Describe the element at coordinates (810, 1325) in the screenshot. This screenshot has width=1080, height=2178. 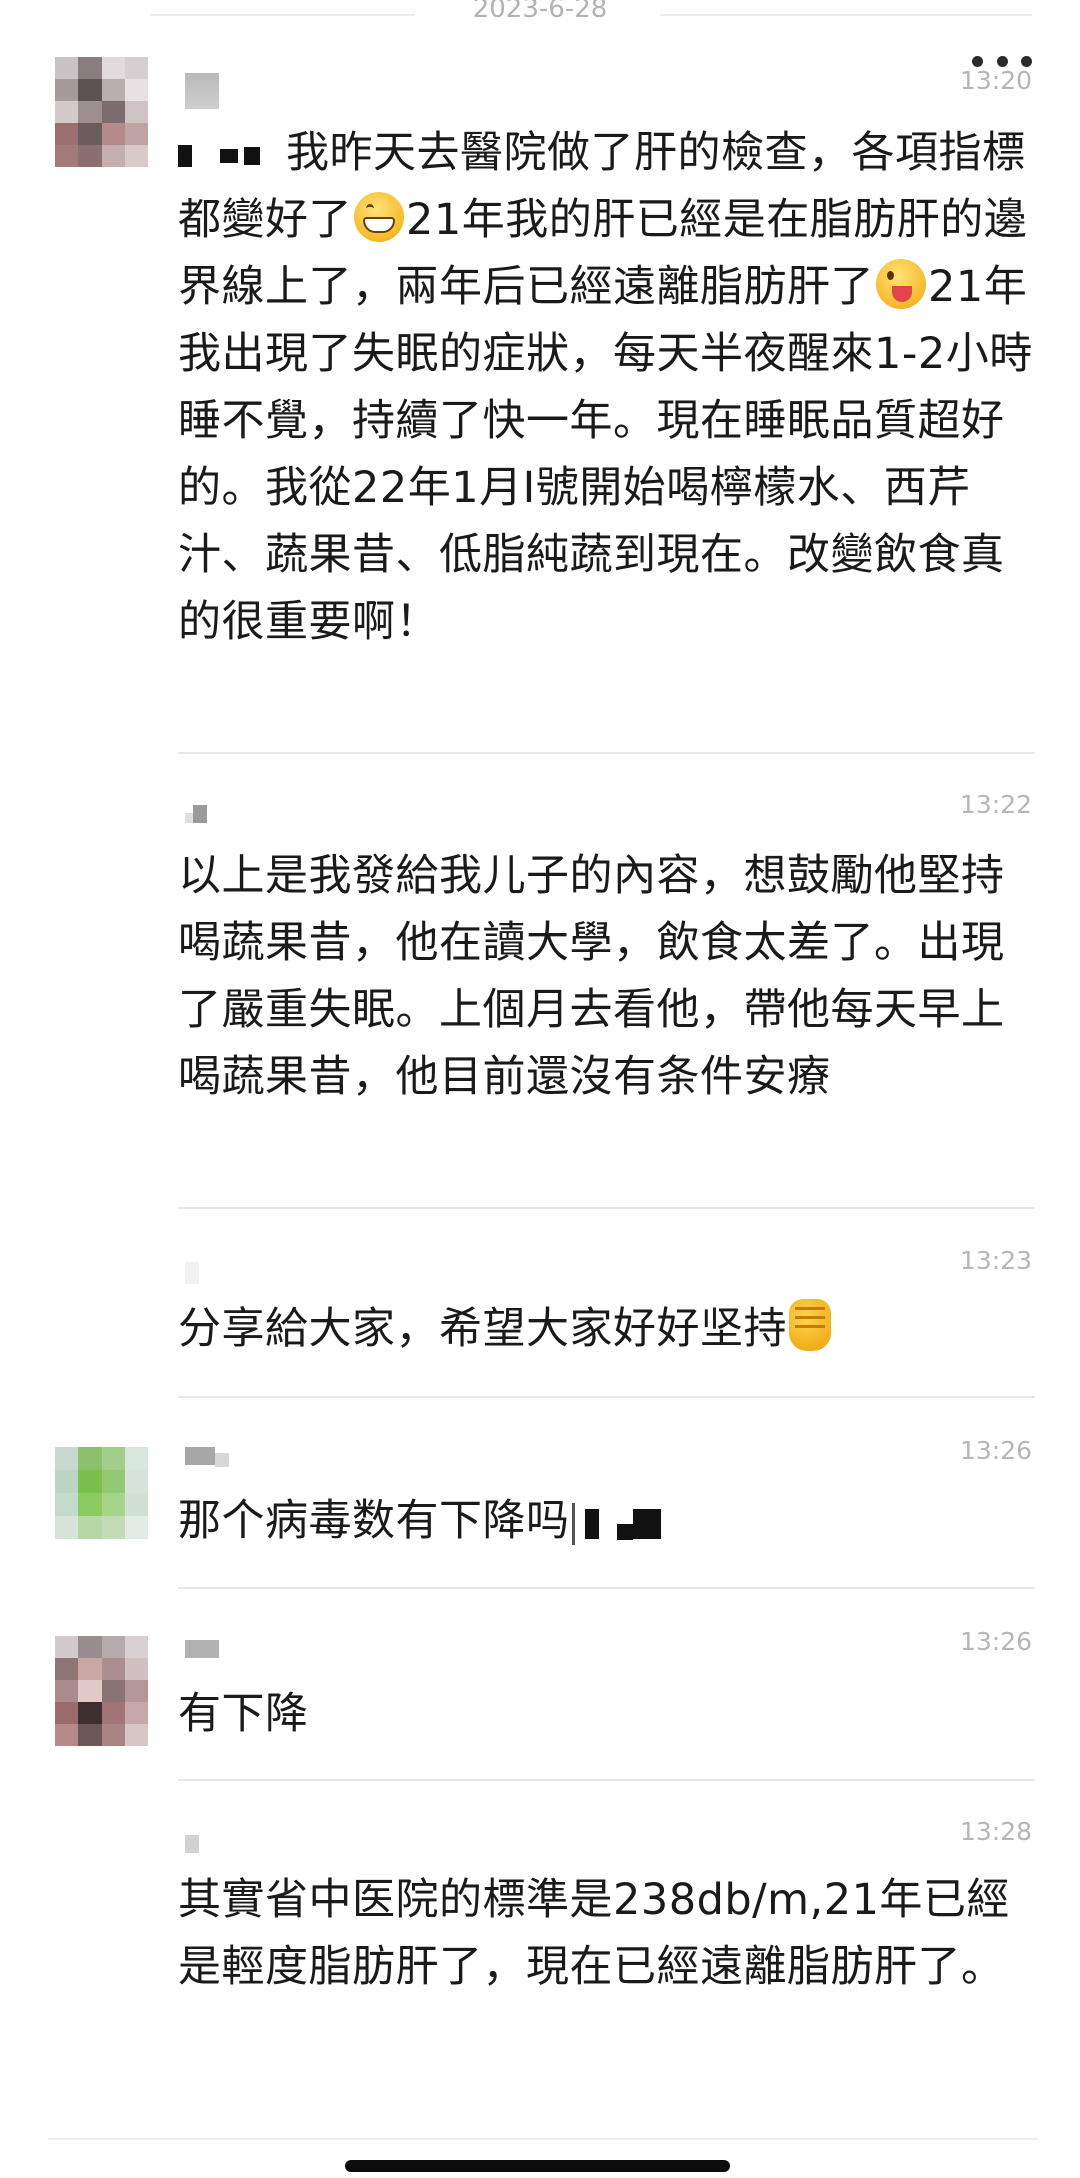
I see `raised-fist-emoji` at that location.